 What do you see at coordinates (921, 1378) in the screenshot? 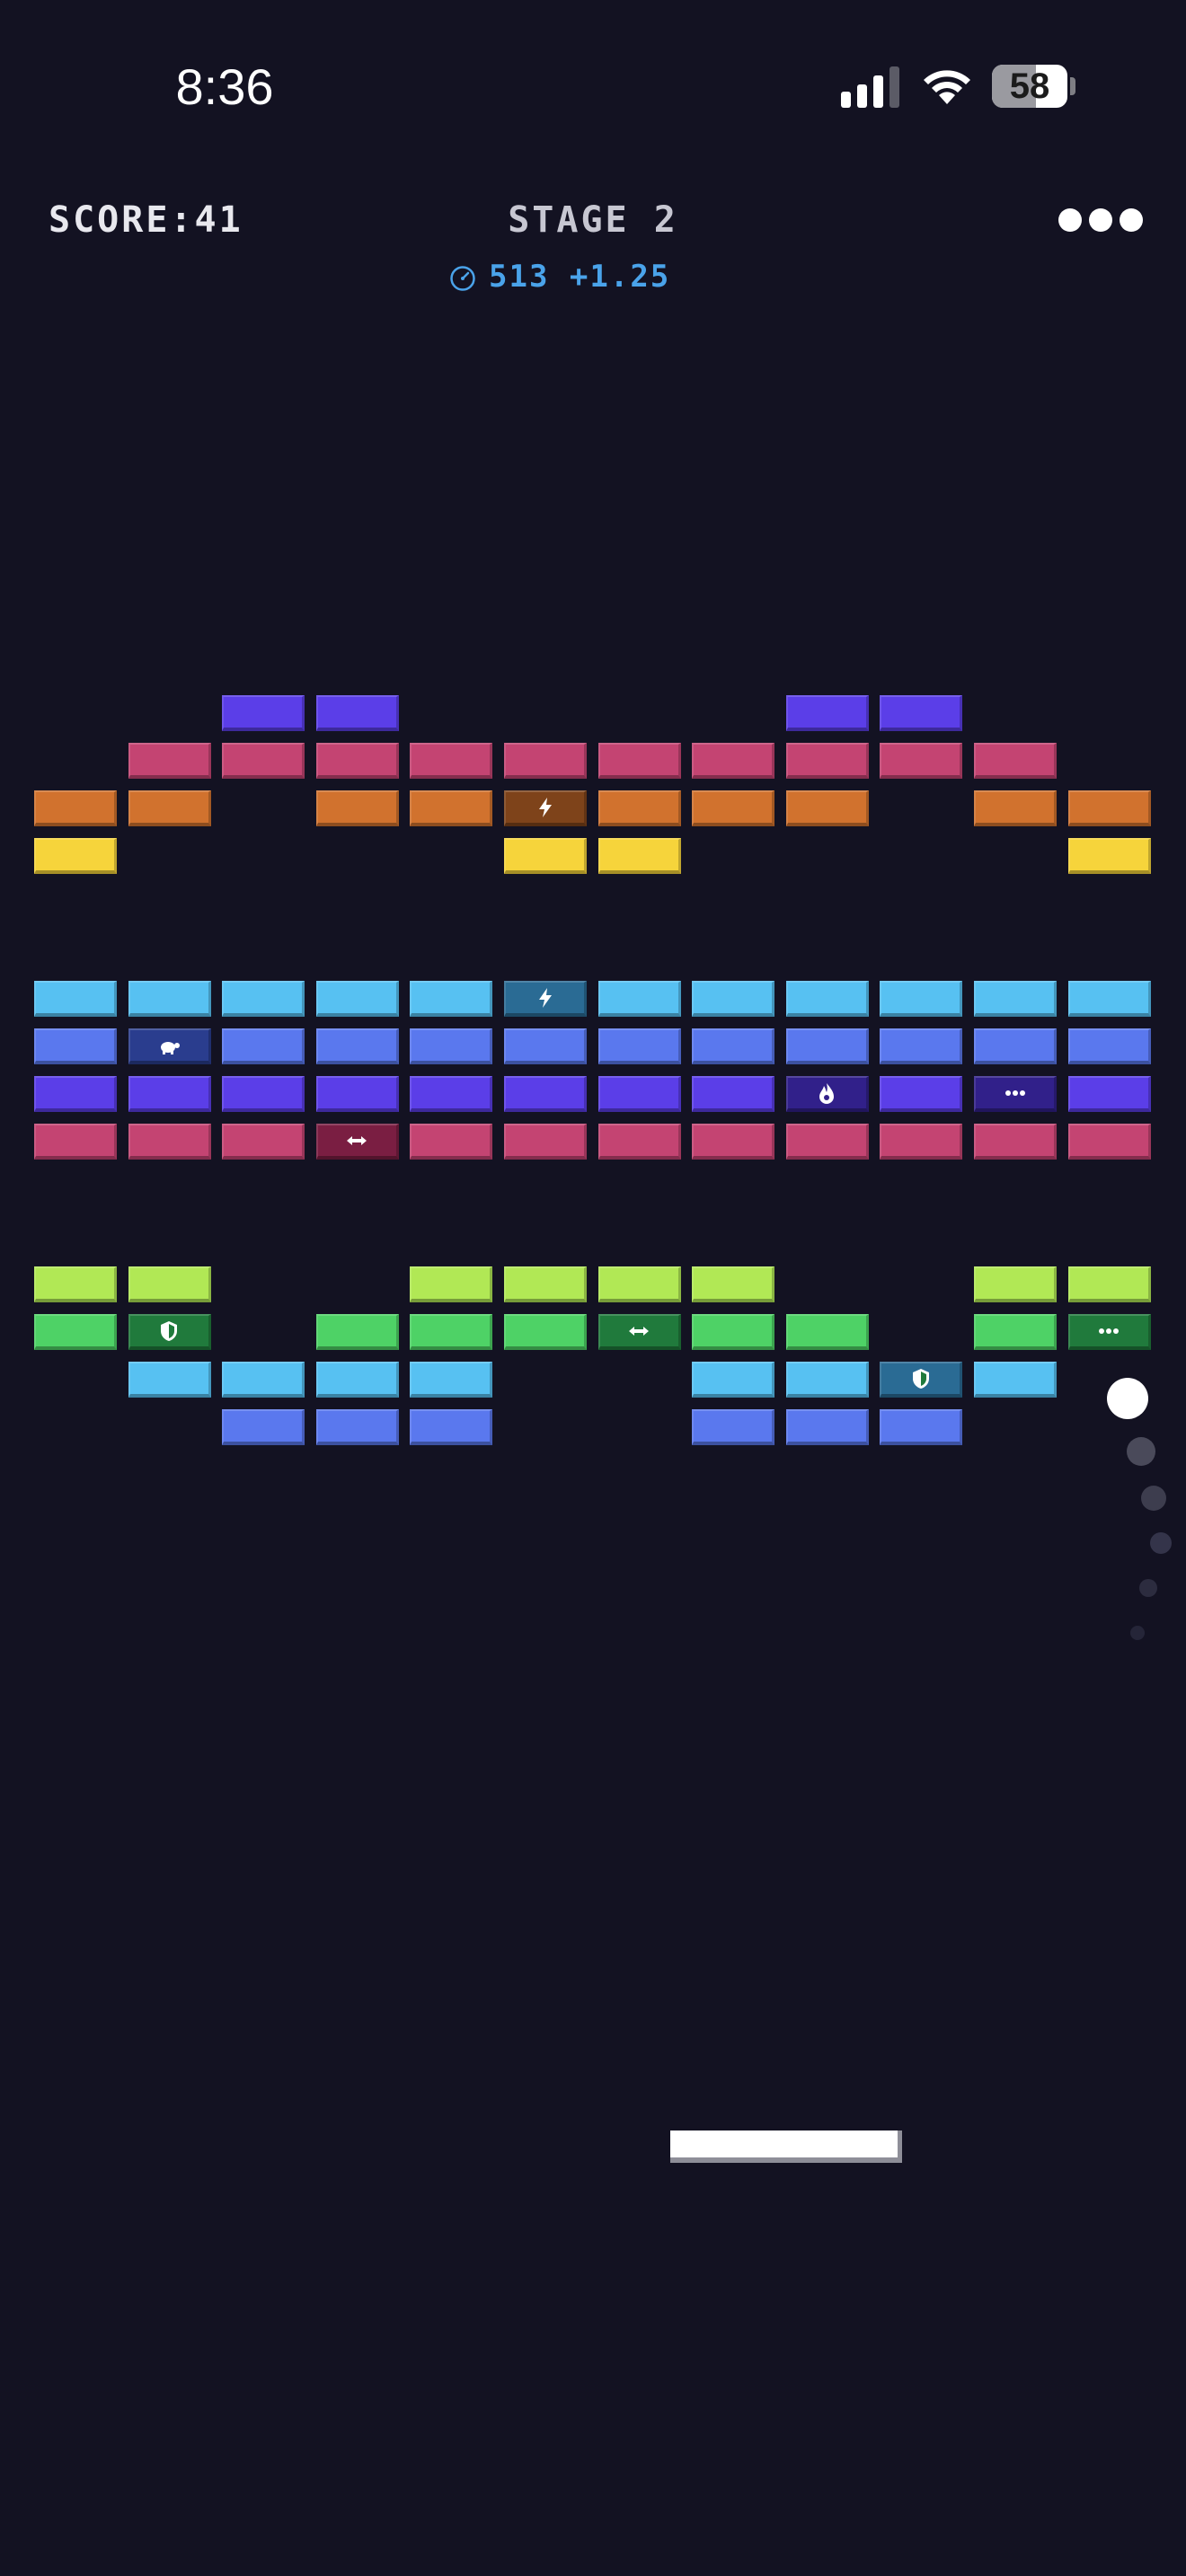
I see `shield-icon` at bounding box center [921, 1378].